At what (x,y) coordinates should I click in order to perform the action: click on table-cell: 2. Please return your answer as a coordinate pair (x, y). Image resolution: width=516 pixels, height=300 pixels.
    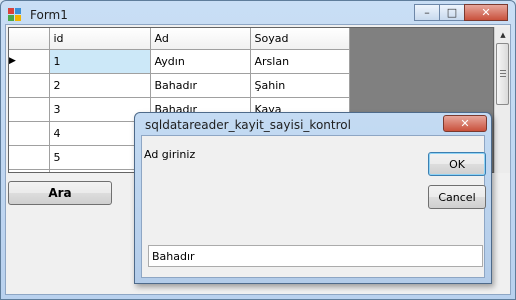
    Looking at the image, I should click on (100, 85).